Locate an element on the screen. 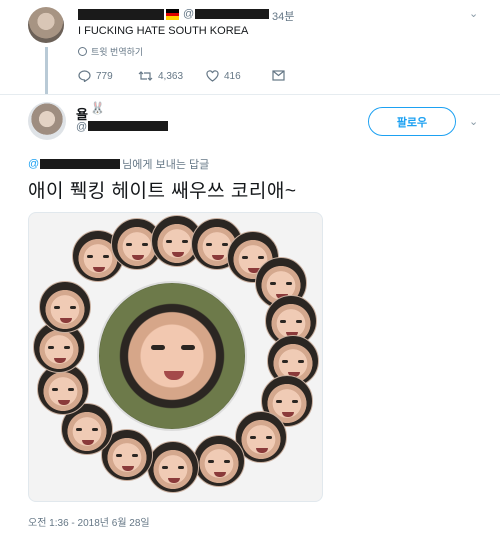  translate-label: 트윗 번역하기 is located at coordinates (117, 52).